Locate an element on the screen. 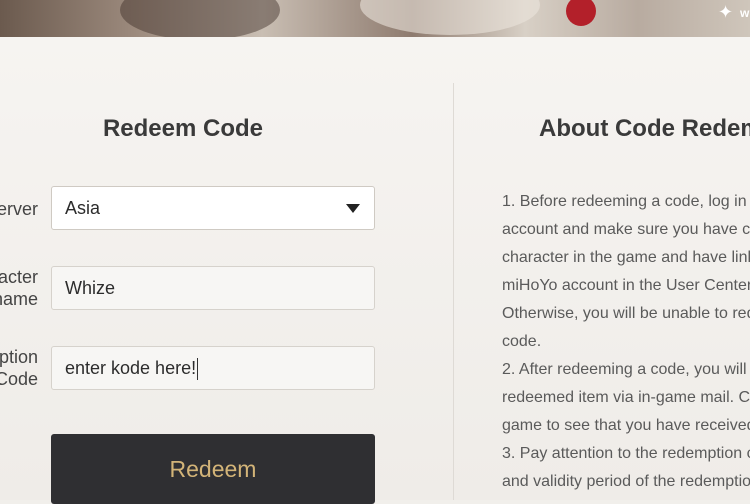 This screenshot has width=750, height=504. section-divider is located at coordinates (453, 291).